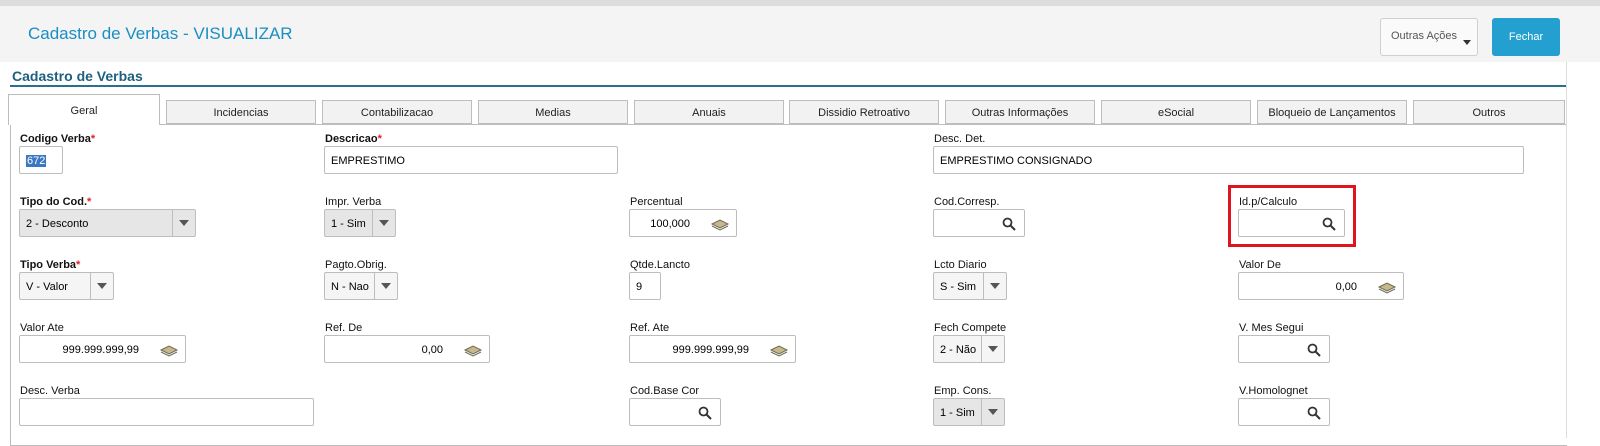 This screenshot has width=1600, height=446. Describe the element at coordinates (1020, 112) in the screenshot. I see `tab-outras-informacoes: Outras Informações` at that location.